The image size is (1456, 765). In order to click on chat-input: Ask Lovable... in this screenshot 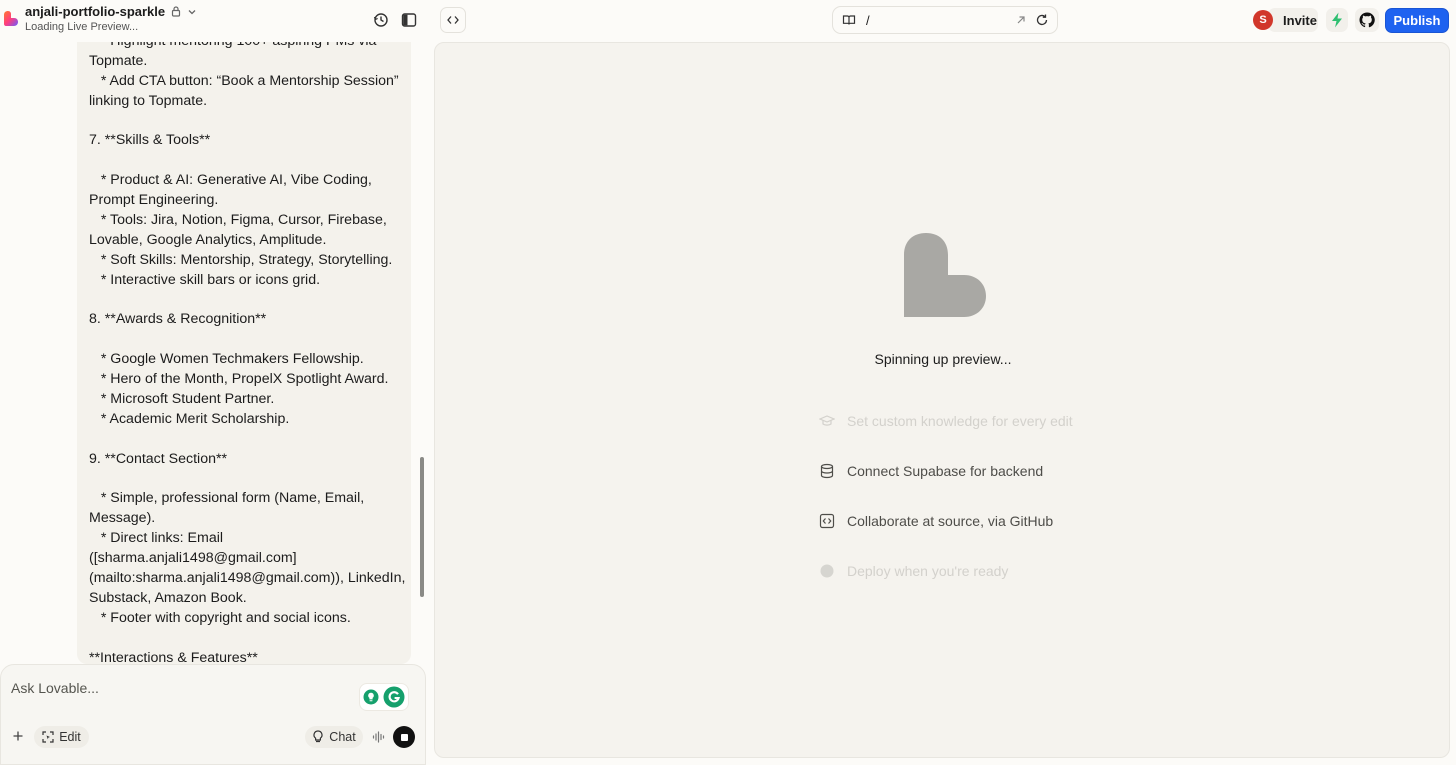, I will do `click(55, 688)`.